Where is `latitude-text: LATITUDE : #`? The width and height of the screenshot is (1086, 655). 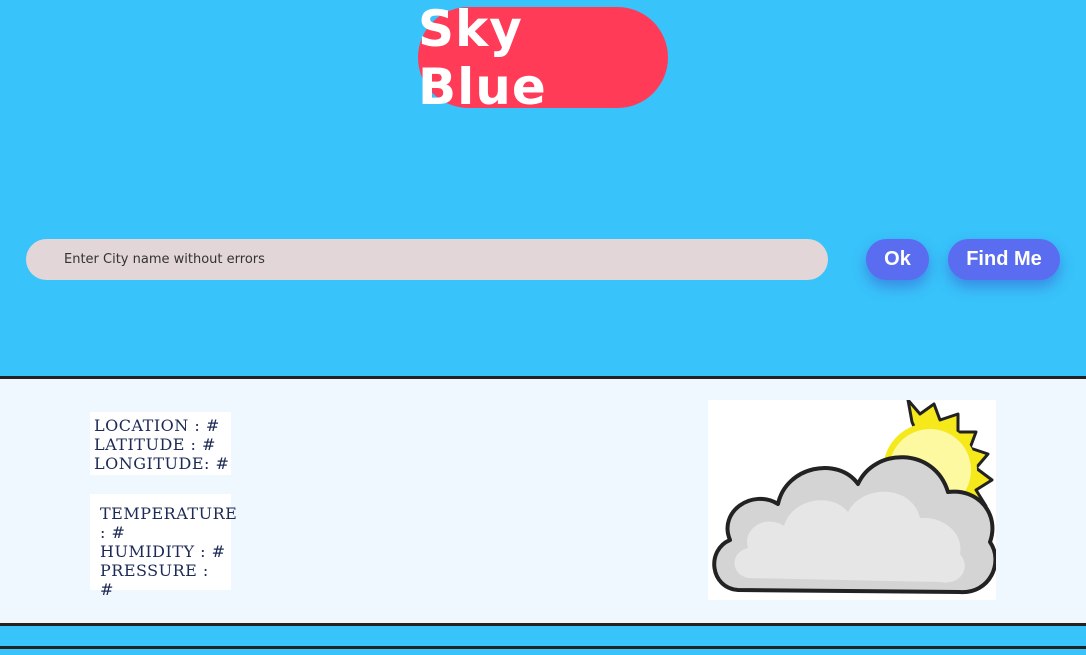 latitude-text: LATITUDE : # is located at coordinates (155, 444).